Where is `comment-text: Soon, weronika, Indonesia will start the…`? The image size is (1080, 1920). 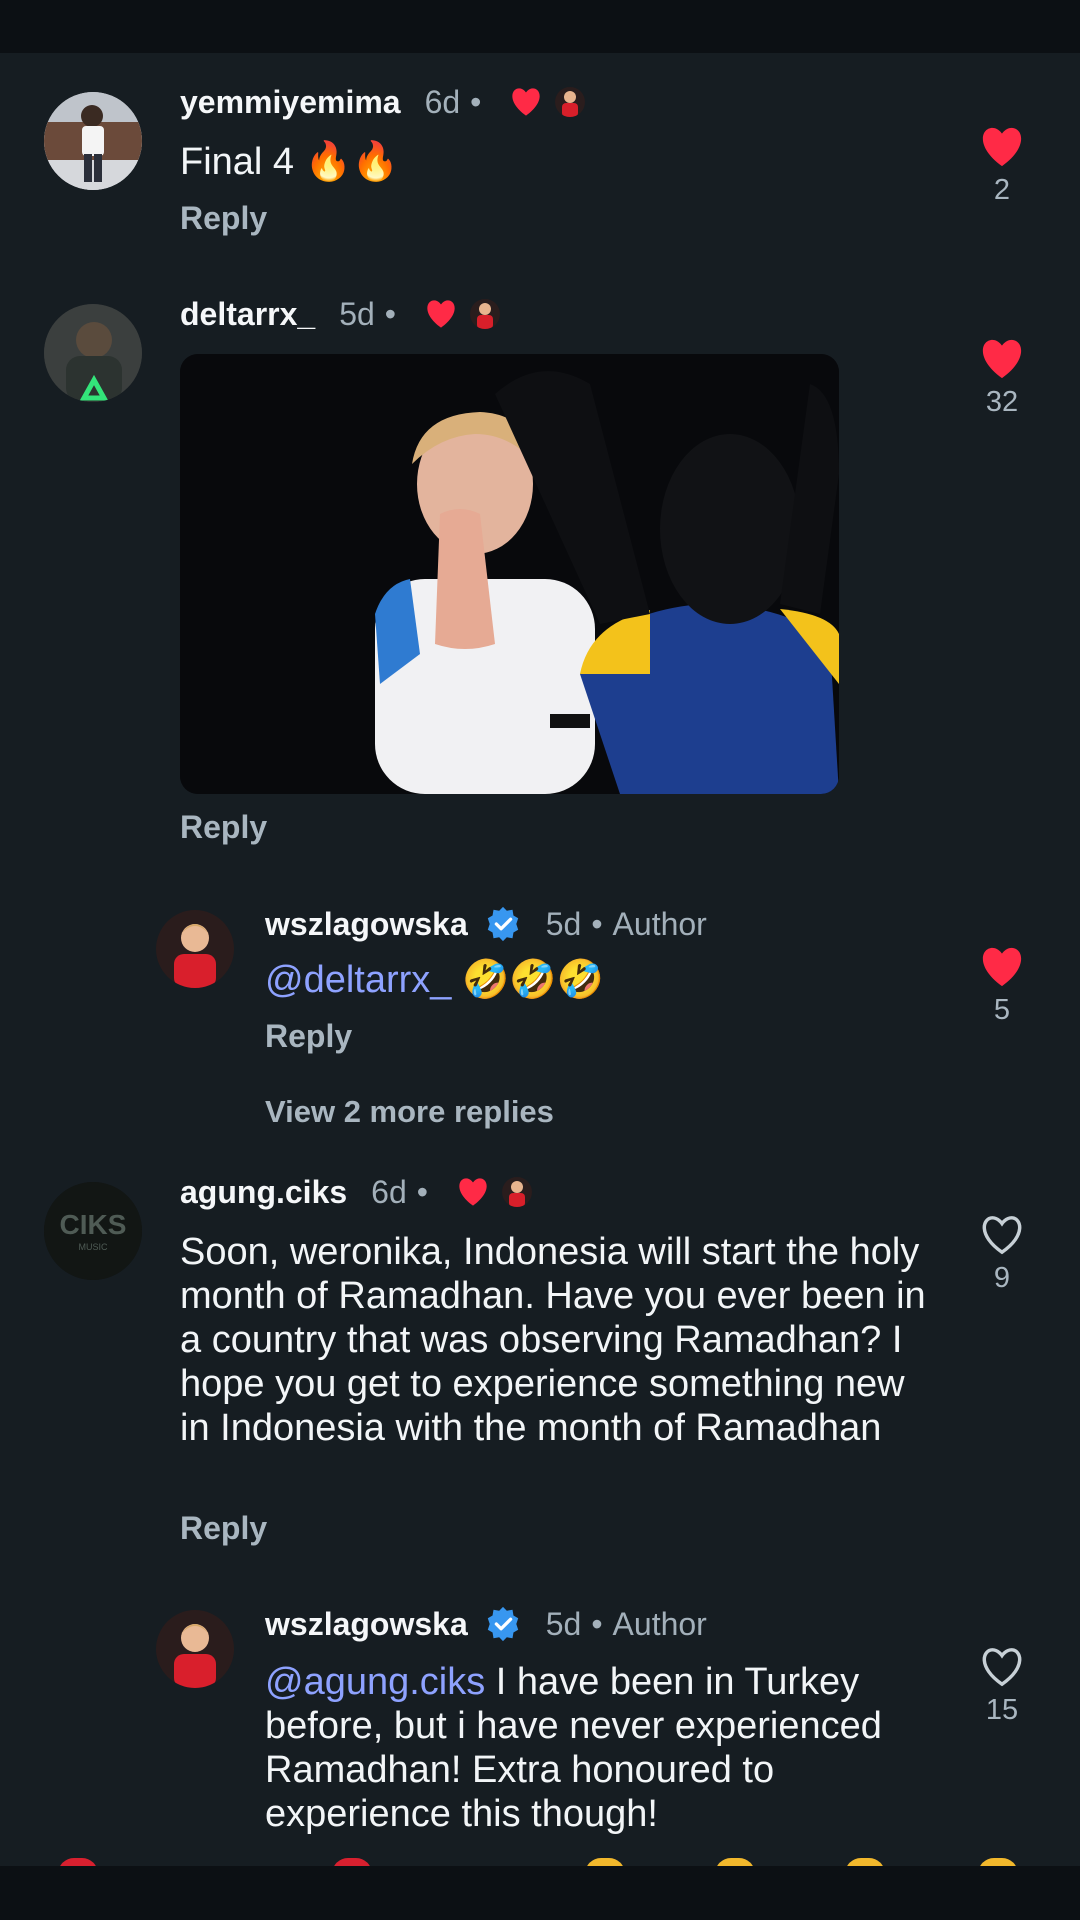
comment-text: Soon, weronika, Indonesia will start the… is located at coordinates (553, 1340).